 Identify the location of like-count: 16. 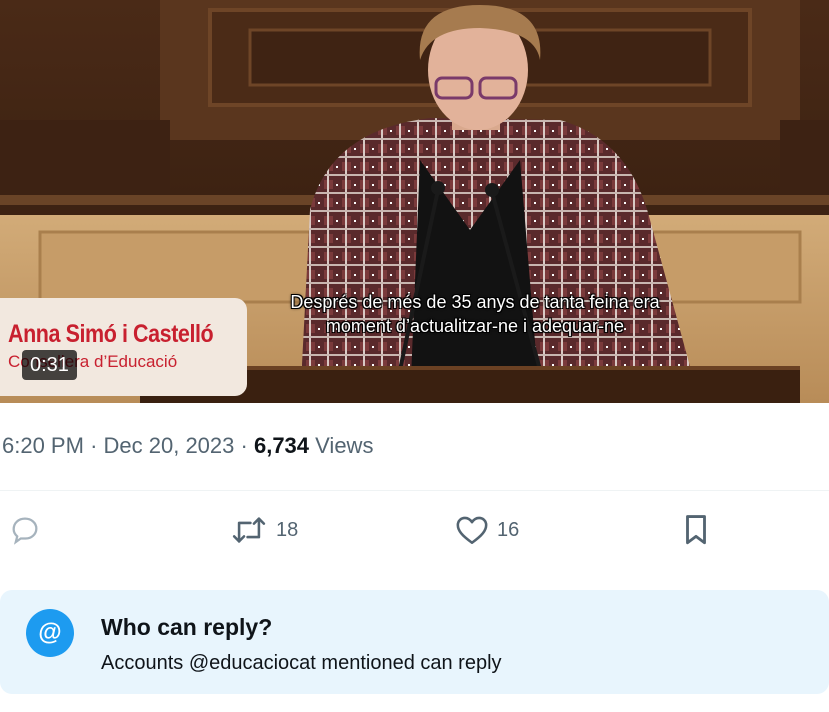
(508, 529).